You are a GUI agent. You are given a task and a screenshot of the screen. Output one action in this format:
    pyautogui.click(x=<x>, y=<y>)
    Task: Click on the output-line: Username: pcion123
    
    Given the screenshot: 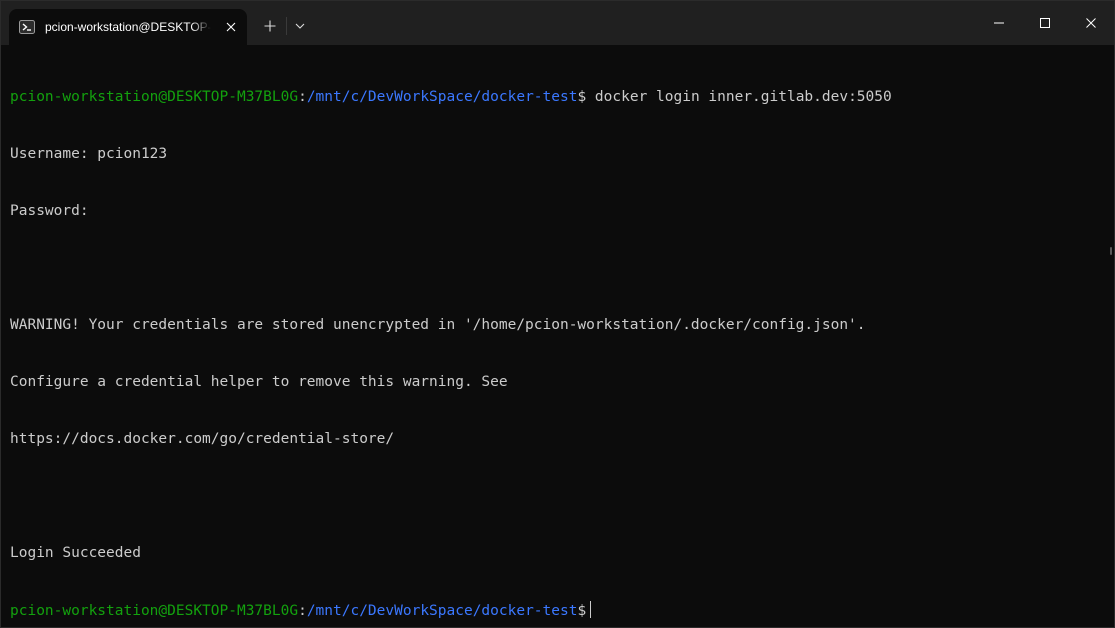 What is the action you would take?
    pyautogui.click(x=89, y=154)
    